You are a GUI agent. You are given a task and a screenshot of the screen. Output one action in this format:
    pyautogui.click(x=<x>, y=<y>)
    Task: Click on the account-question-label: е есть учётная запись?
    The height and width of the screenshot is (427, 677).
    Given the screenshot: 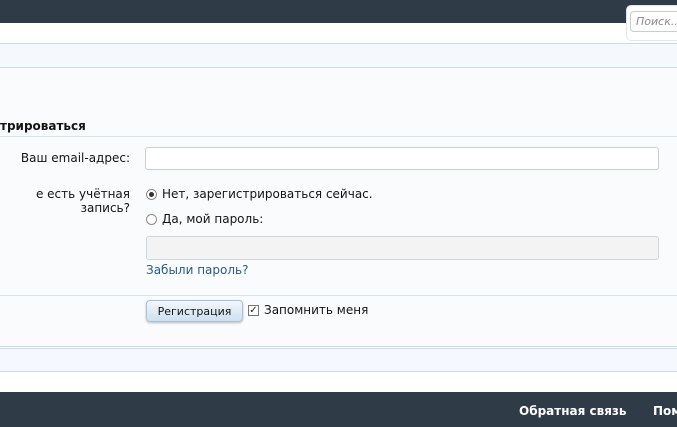 What is the action you would take?
    pyautogui.click(x=82, y=201)
    